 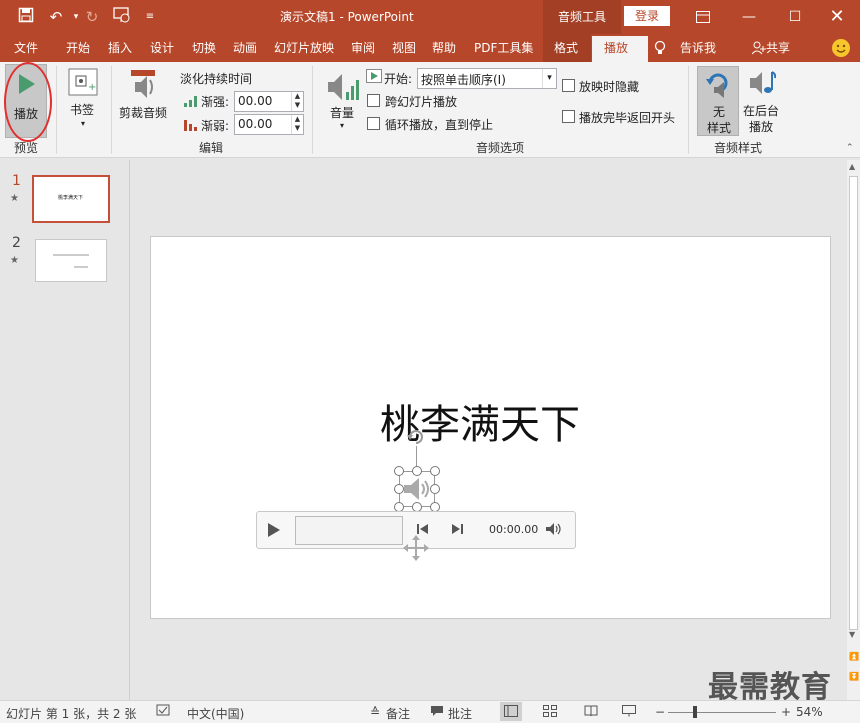 What do you see at coordinates (150, 17) in the screenshot?
I see `customize-toolbar-icon: ≡` at bounding box center [150, 17].